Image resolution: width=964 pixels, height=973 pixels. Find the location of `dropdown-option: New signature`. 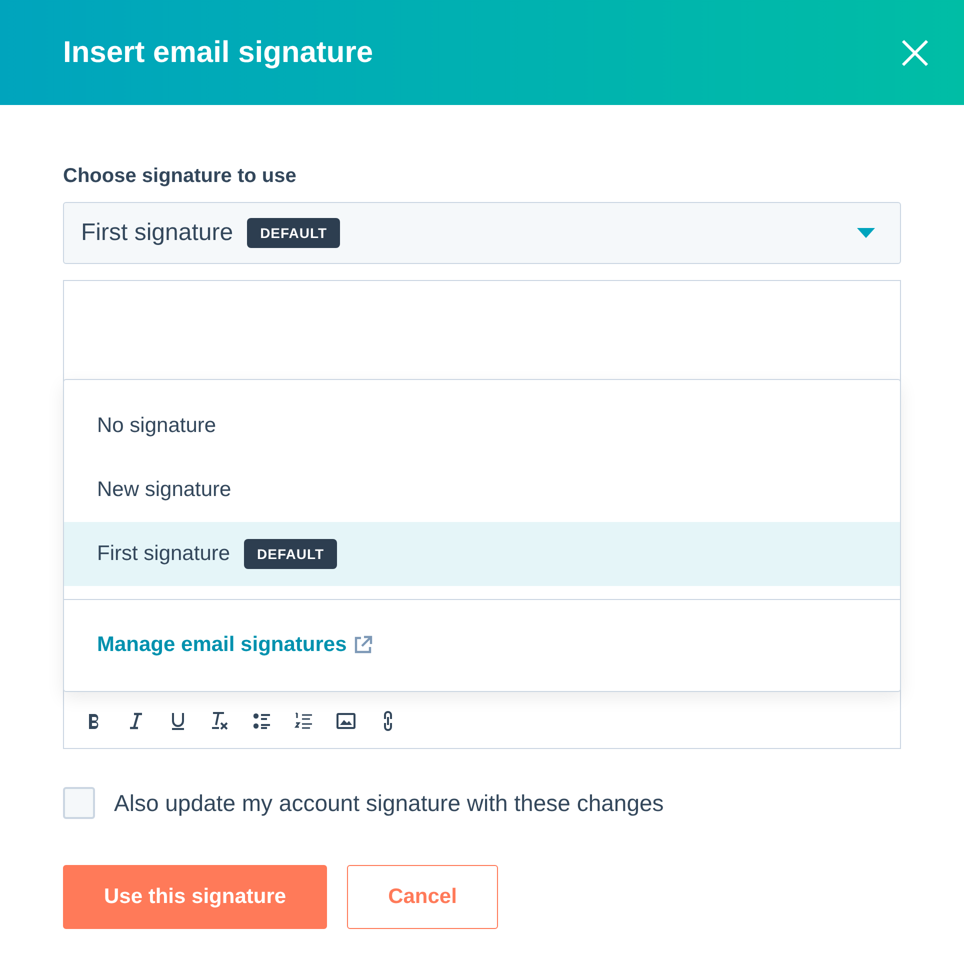

dropdown-option: New signature is located at coordinates (482, 490).